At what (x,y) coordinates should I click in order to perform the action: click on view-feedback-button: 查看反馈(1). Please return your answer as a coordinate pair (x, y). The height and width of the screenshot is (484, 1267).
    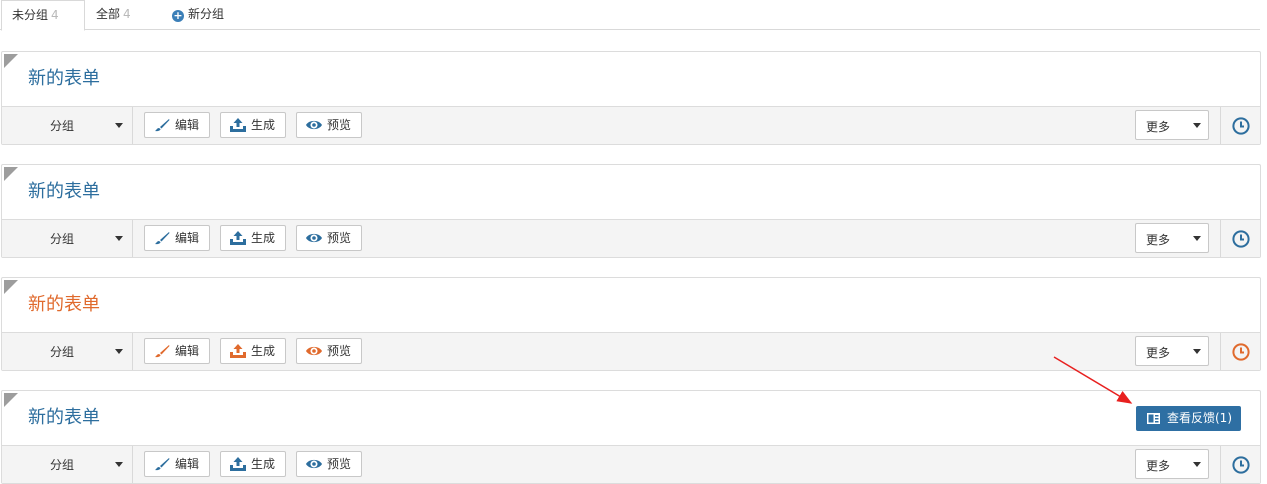
    Looking at the image, I should click on (1188, 418).